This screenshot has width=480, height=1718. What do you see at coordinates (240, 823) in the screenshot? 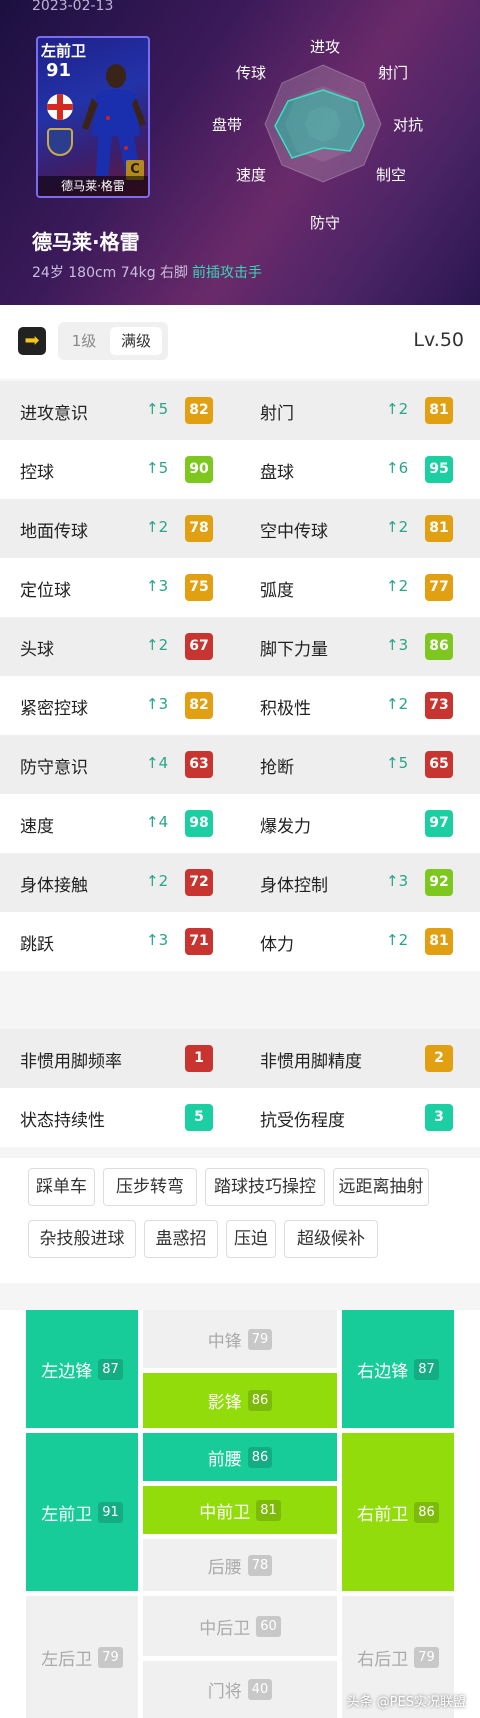
I see `stat-row: 速度 ↑4 98 爆发力 97` at bounding box center [240, 823].